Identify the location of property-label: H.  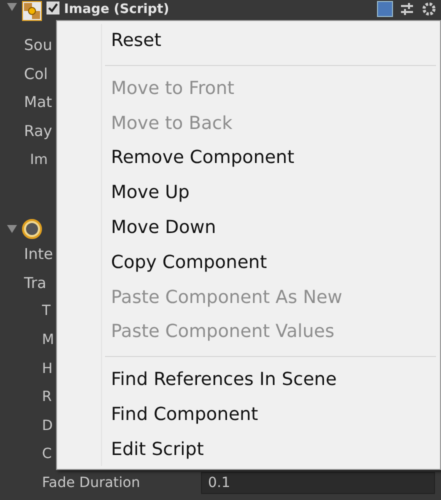
(47, 368).